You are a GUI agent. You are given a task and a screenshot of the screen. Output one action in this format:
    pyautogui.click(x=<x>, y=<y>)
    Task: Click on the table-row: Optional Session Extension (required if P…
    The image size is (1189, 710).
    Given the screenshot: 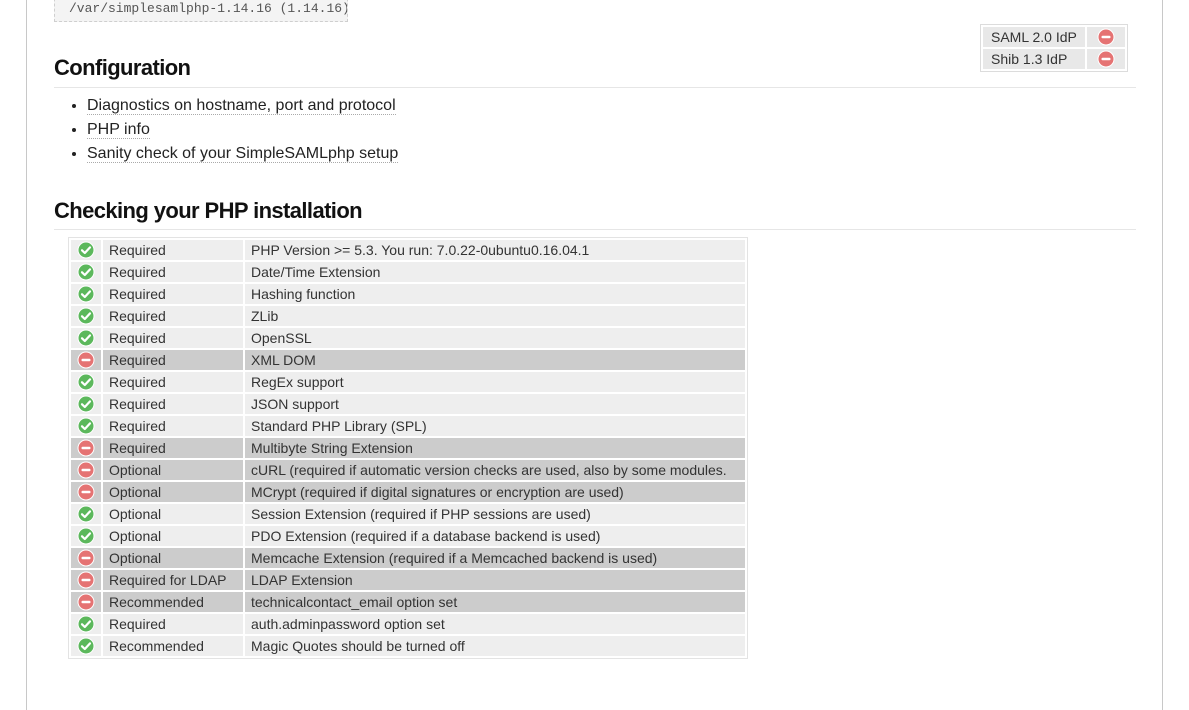 What is the action you would take?
    pyautogui.click(x=408, y=514)
    